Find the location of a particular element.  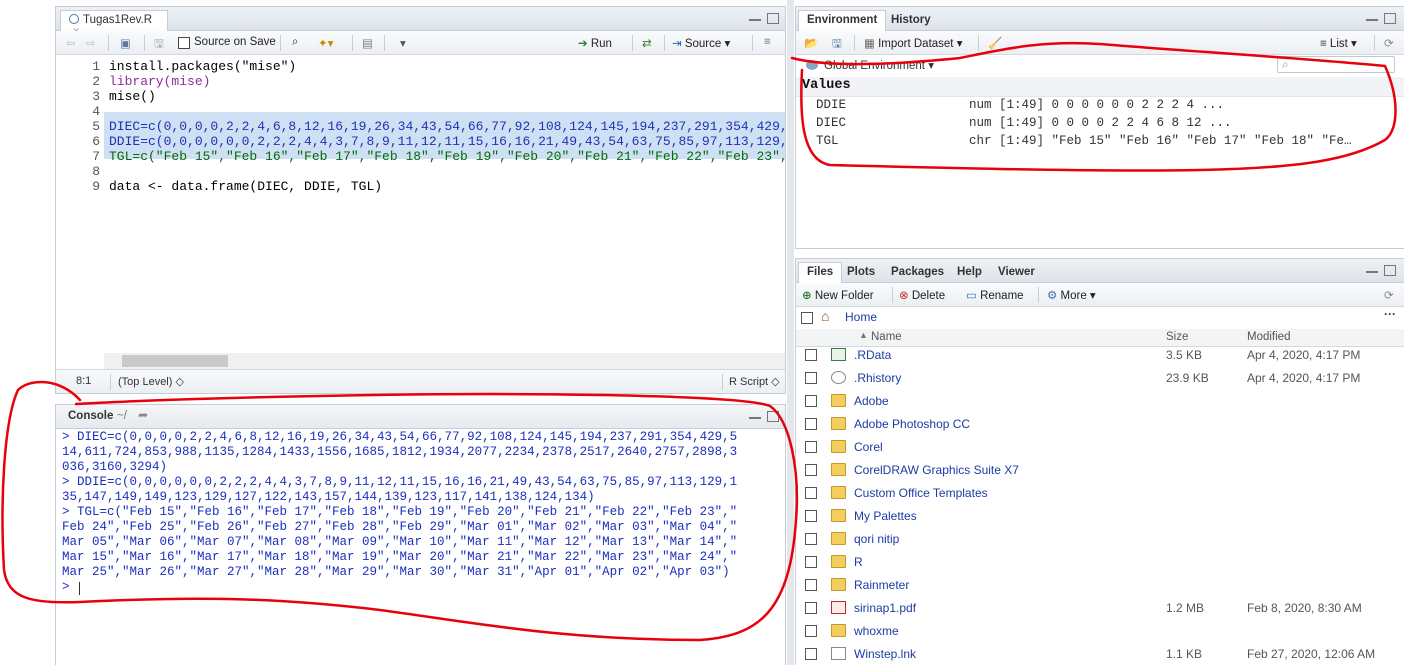

more-button: ⚙ More ▾ is located at coordinates (1071, 295).